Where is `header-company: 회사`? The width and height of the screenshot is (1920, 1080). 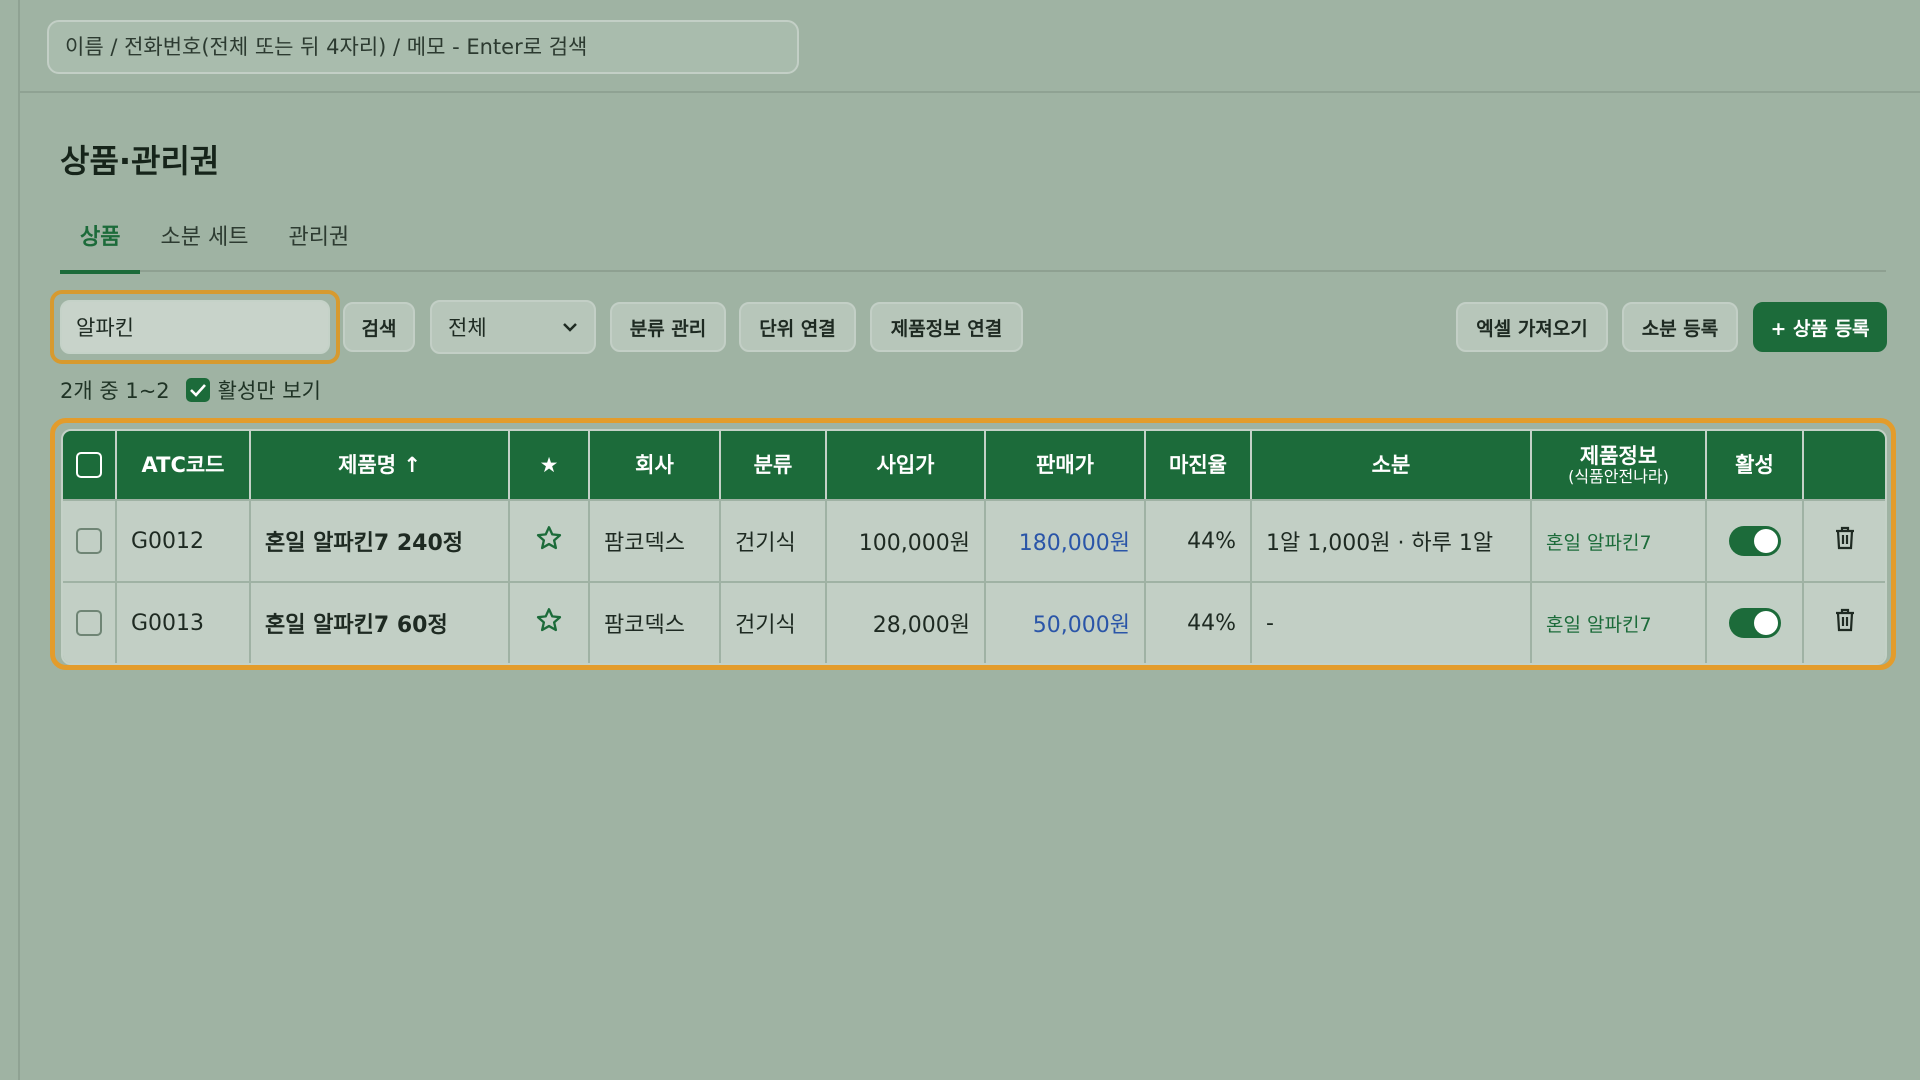
header-company: 회사 is located at coordinates (655, 465).